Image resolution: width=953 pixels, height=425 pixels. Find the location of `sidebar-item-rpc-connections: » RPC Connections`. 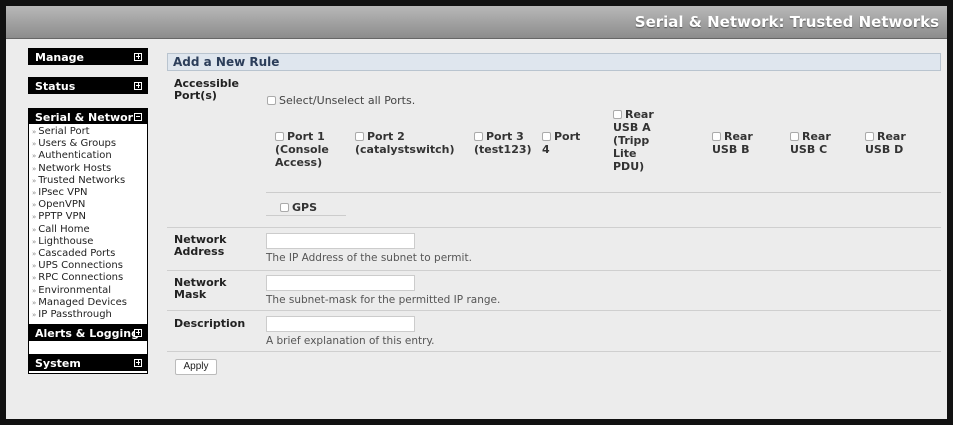

sidebar-item-rpc-connections: » RPC Connections is located at coordinates (89, 278).